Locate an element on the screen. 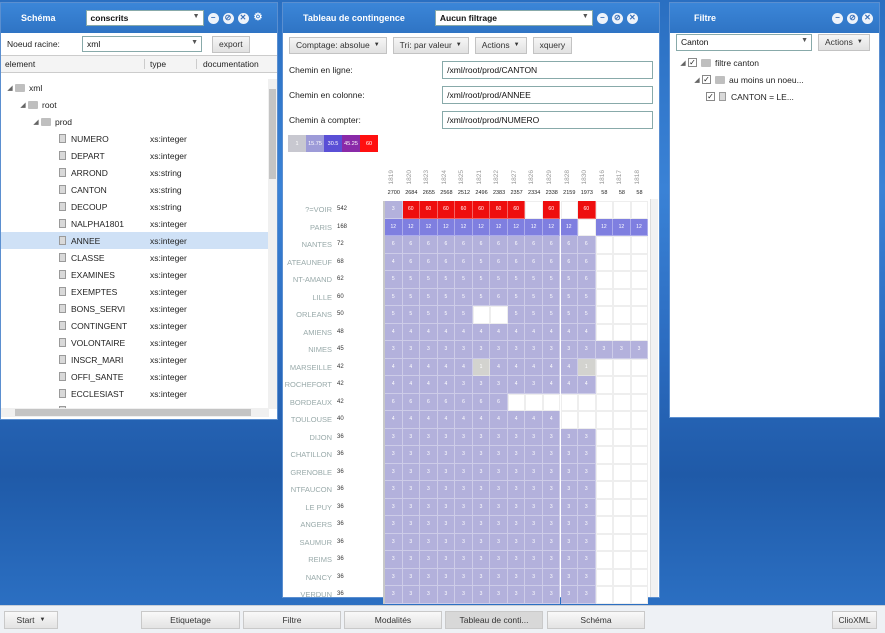 This screenshot has width=885, height=633. table-row: EXAMINES xs:integer is located at coordinates (135, 274).